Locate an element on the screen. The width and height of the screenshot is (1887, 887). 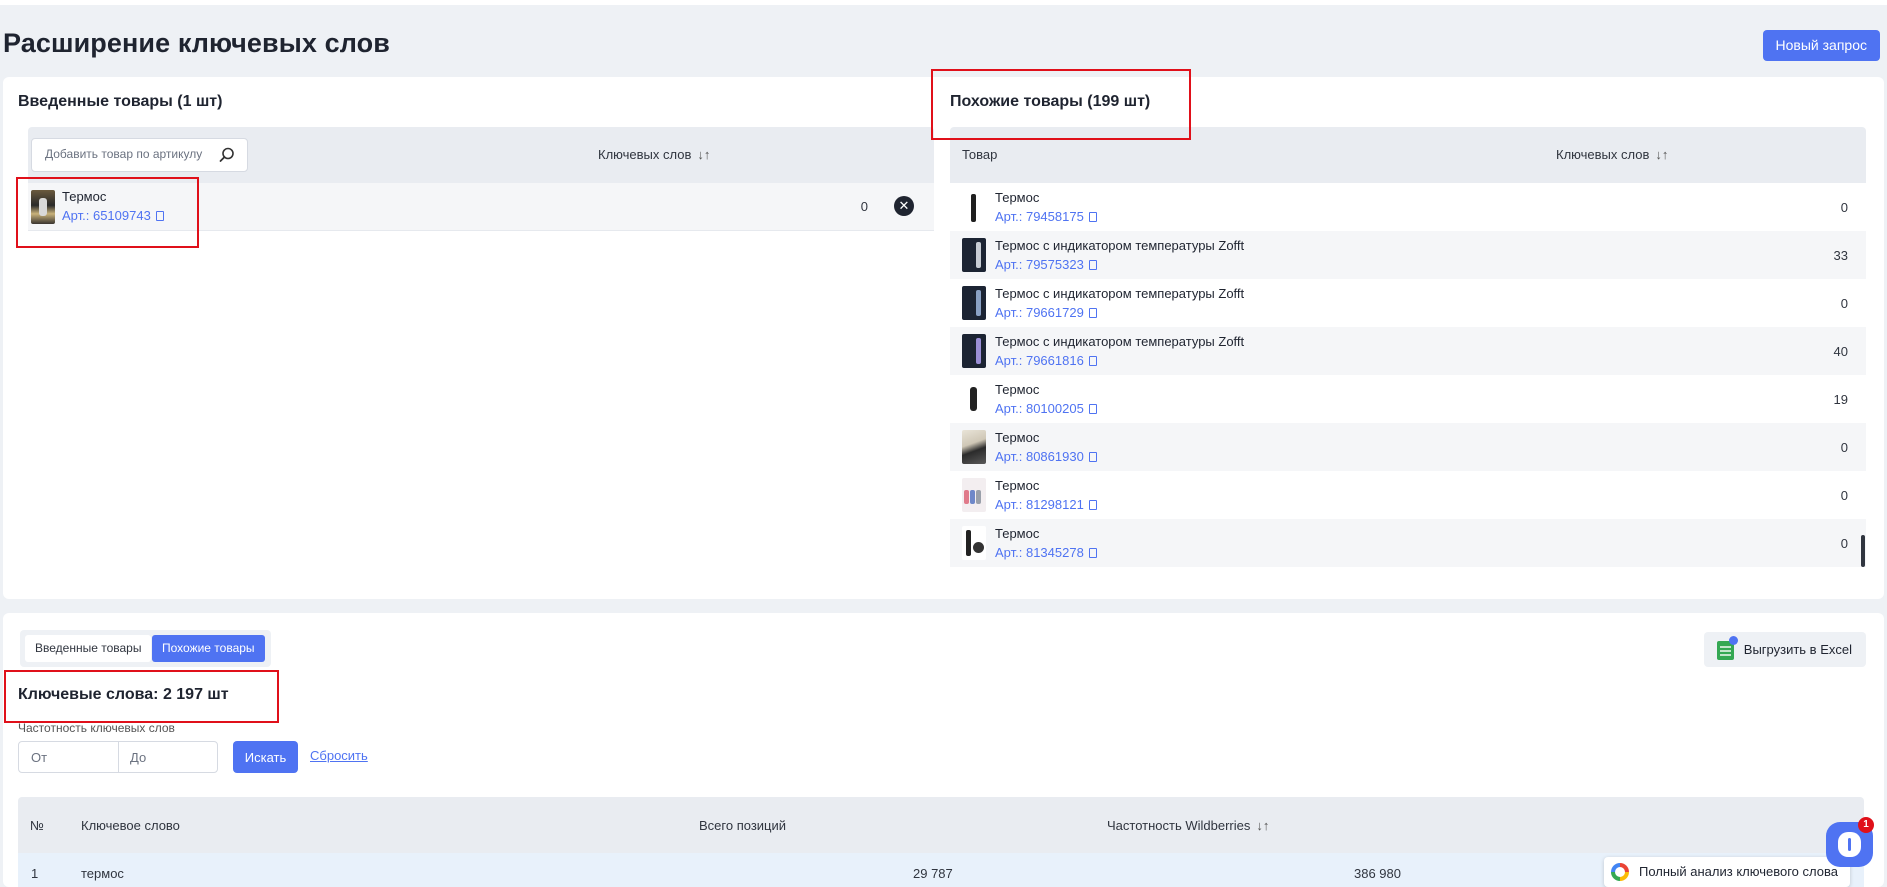
frequency-range is located at coordinates (118, 757).